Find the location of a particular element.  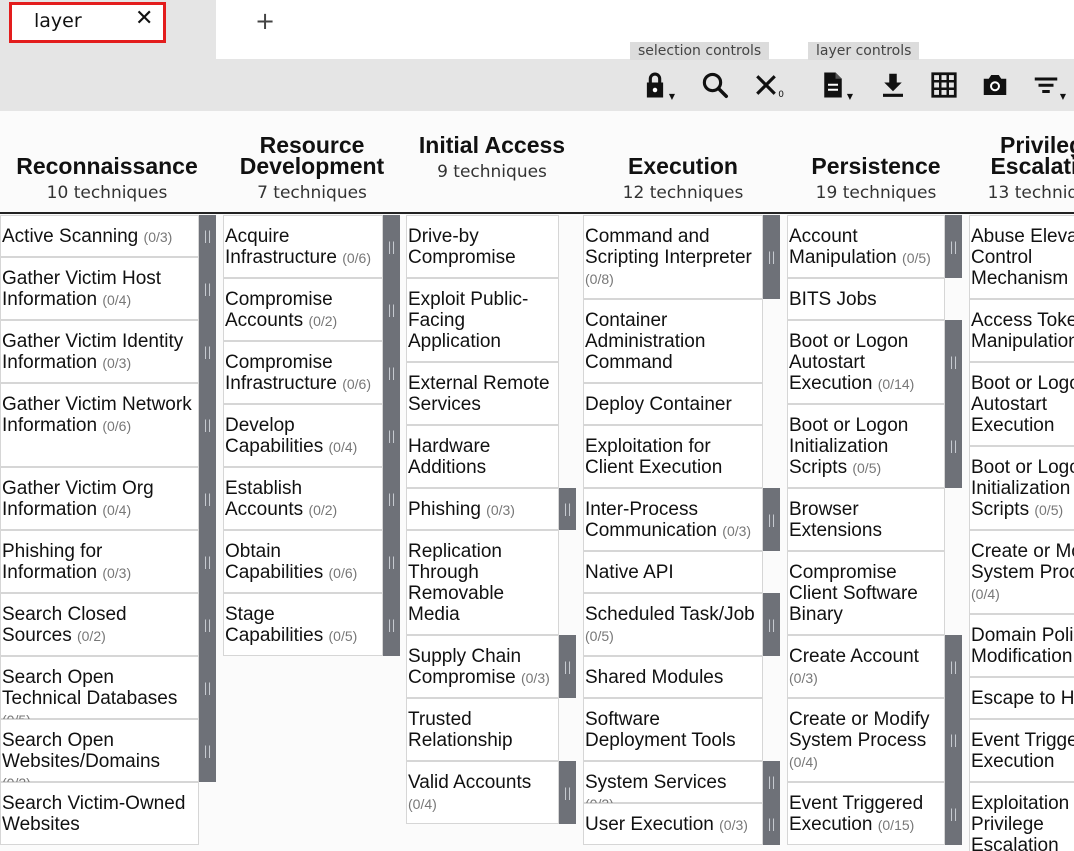

add-tab-button: + is located at coordinates (265, 21).